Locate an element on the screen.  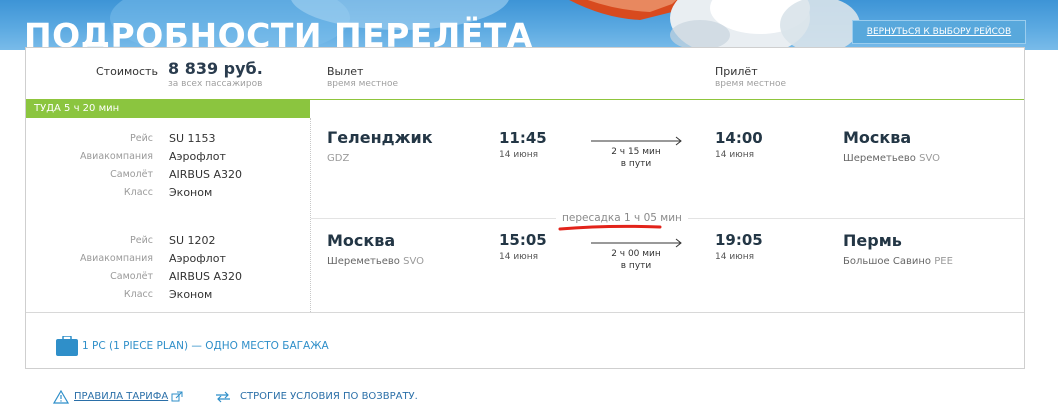
departure-airport: Шереметьево SVO is located at coordinates (375, 261).